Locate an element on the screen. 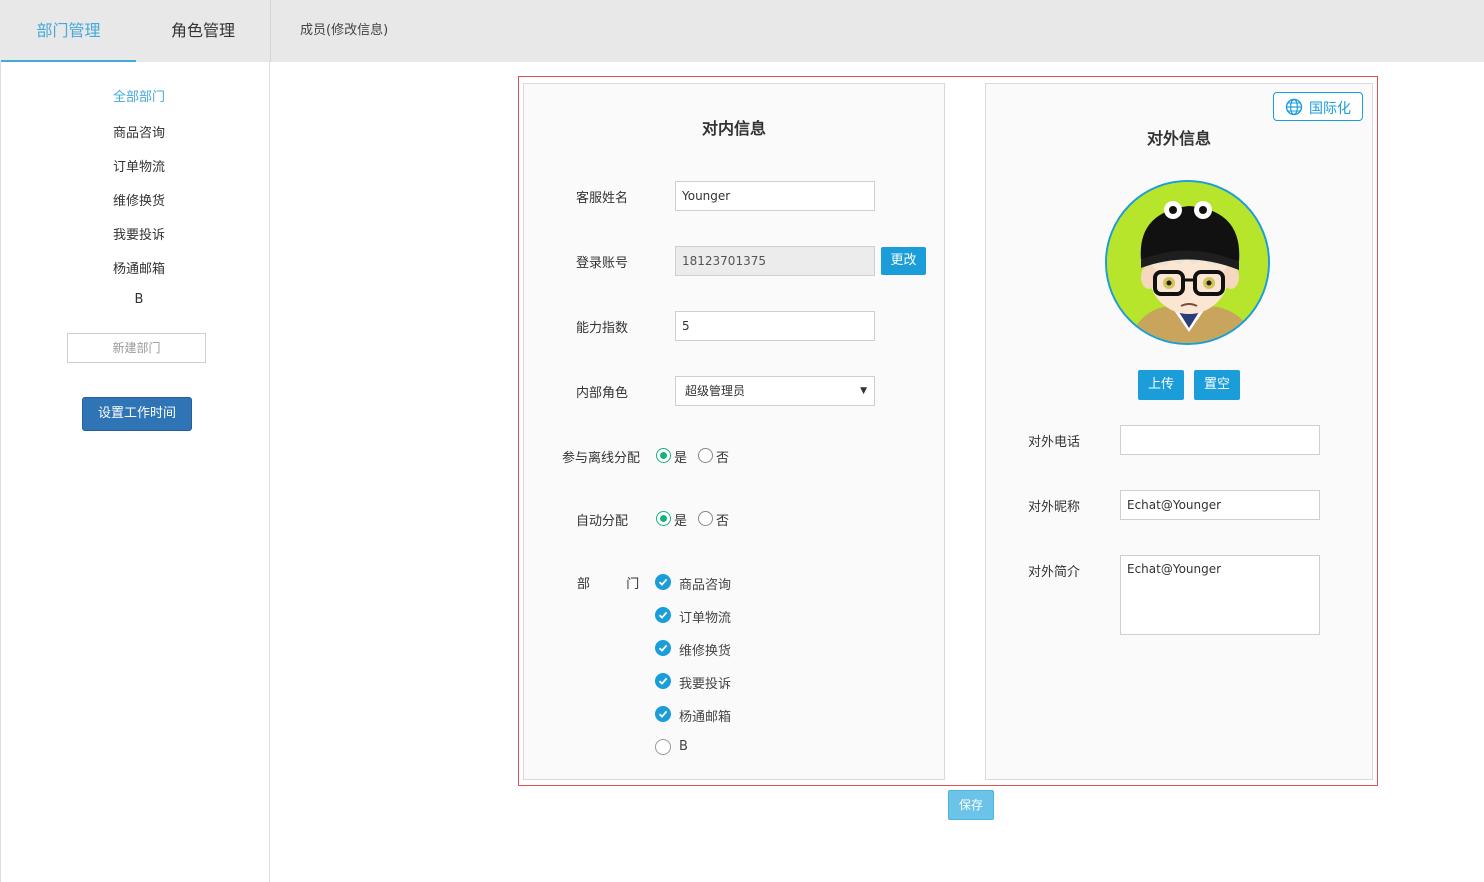 This screenshot has height=882, width=1484. dept-checkbox-label: 杨通邮箱 is located at coordinates (705, 717).